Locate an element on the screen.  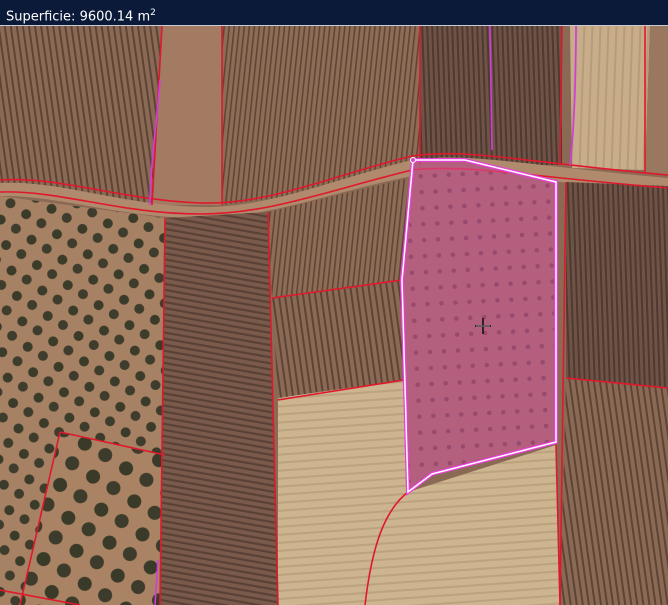
area-value: 9600.14 is located at coordinates (106, 17).